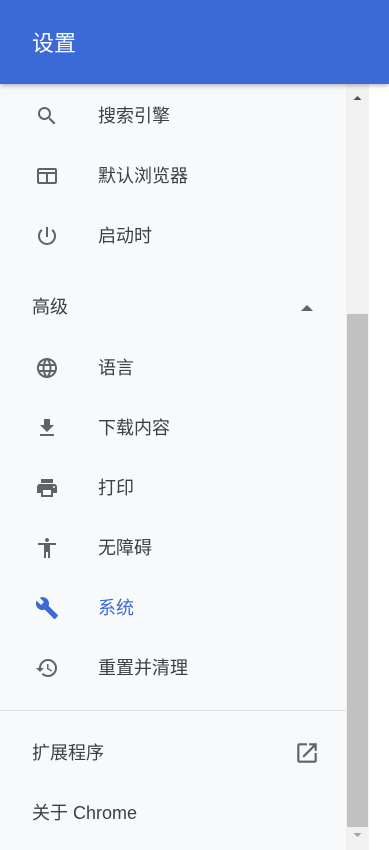 The height and width of the screenshot is (850, 389). I want to click on printer-icon, so click(47, 488).